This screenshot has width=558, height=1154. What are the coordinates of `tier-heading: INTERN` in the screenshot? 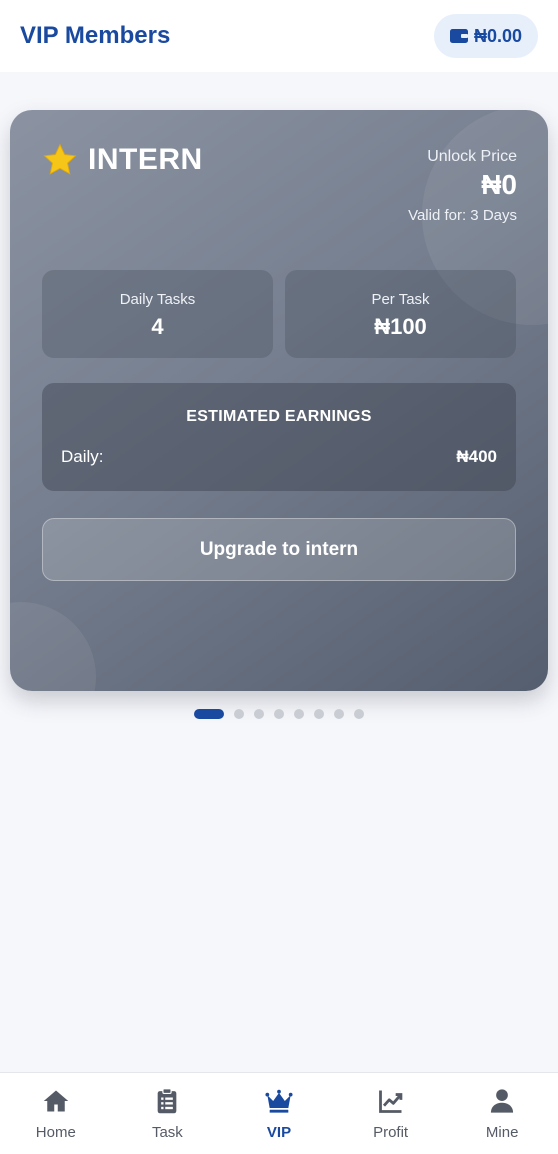 It's located at (122, 160).